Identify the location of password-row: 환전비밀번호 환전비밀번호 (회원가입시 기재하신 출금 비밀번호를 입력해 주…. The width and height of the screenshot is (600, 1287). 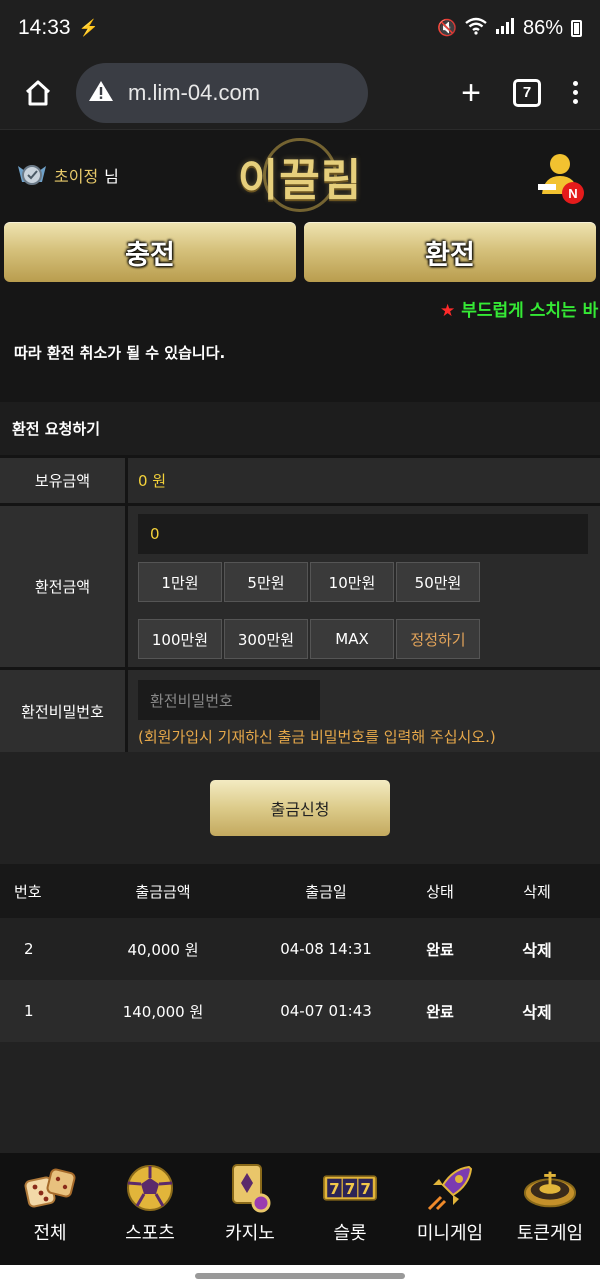
(300, 711).